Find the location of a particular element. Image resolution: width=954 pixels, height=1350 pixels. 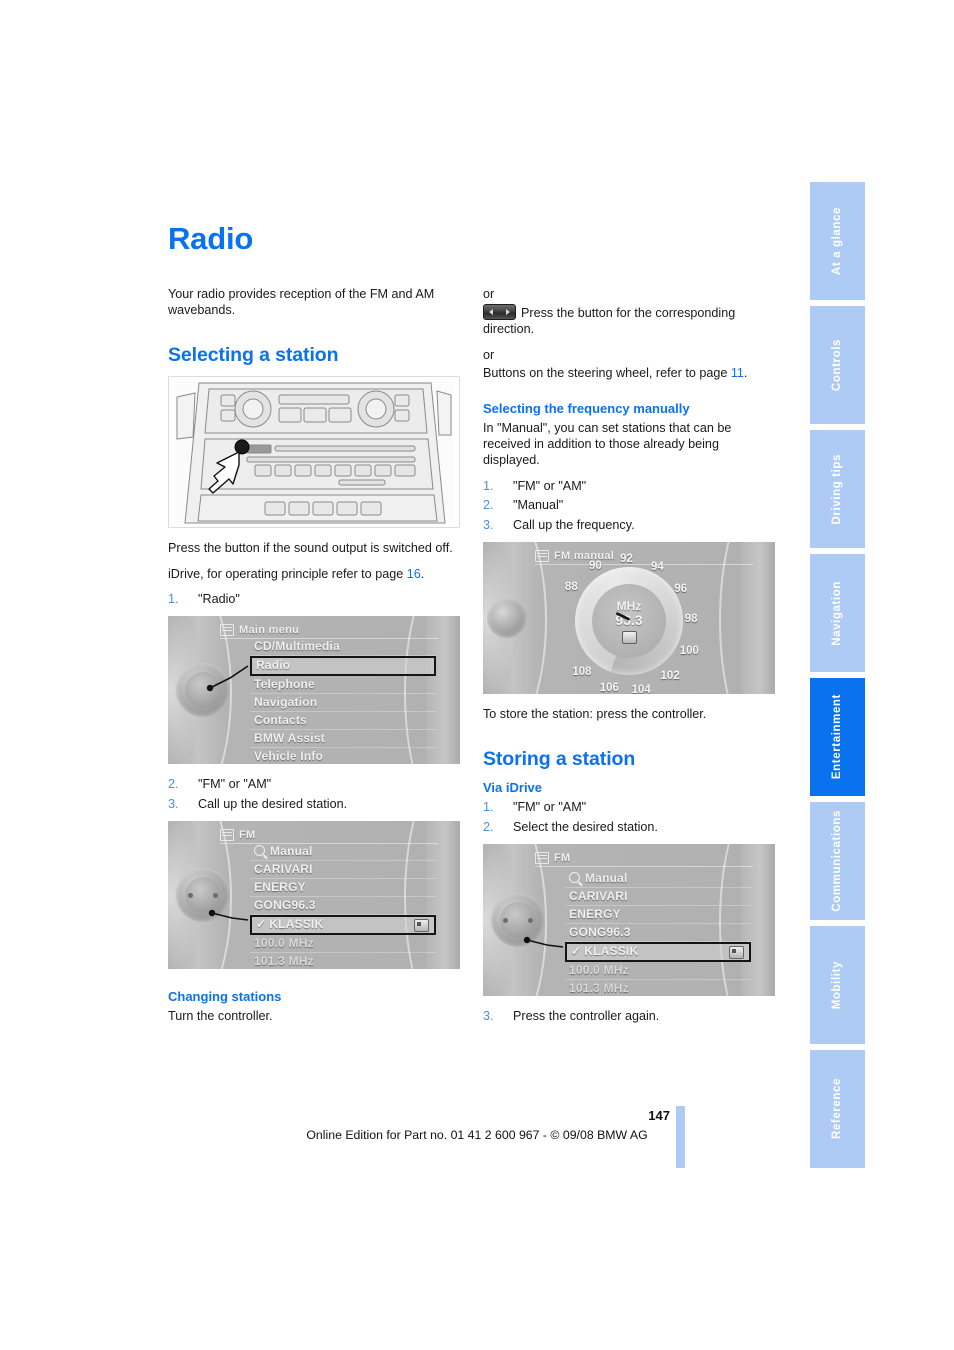

dial-tick-label: 92 is located at coordinates (626, 559).